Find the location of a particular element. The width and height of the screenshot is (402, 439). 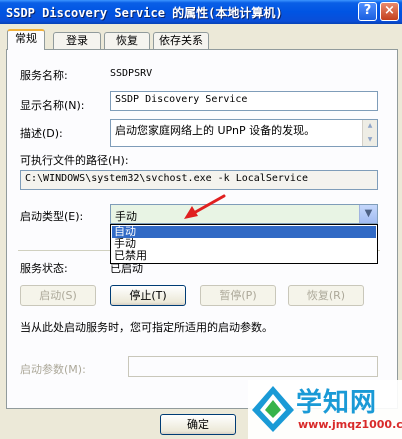

display-name-field: SSDP Discovery Service is located at coordinates (244, 101).